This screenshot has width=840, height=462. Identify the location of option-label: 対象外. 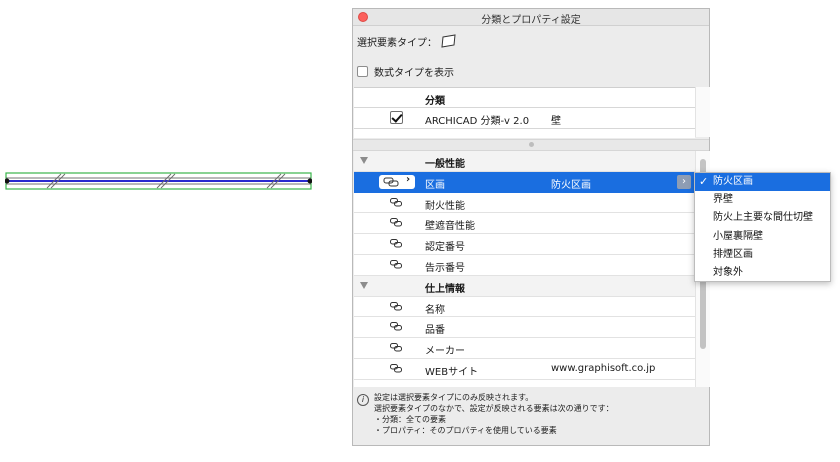
(728, 272).